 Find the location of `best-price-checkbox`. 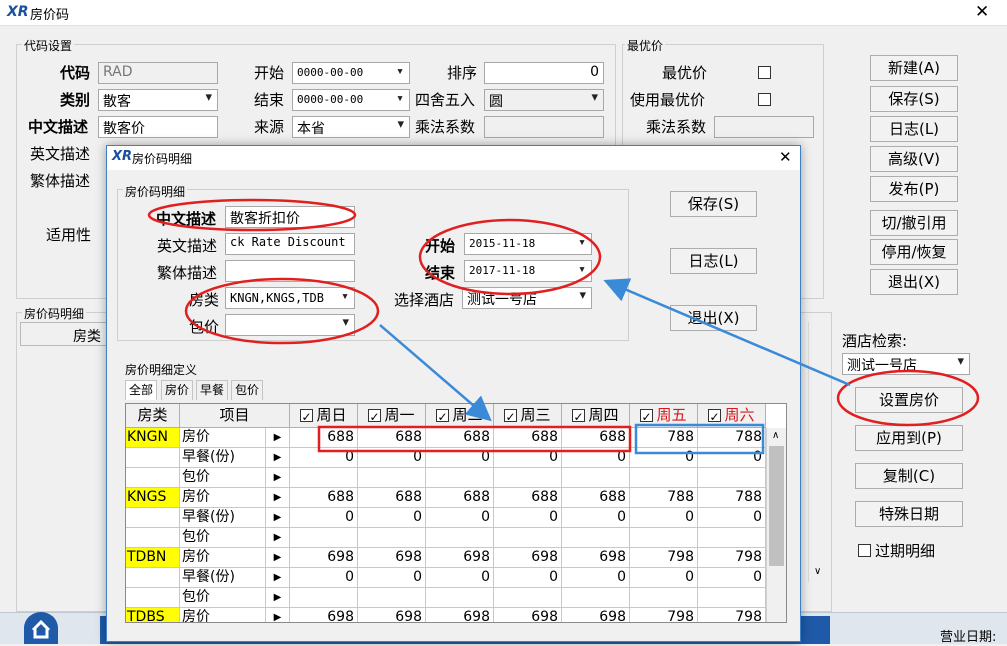

best-price-checkbox is located at coordinates (764, 72).